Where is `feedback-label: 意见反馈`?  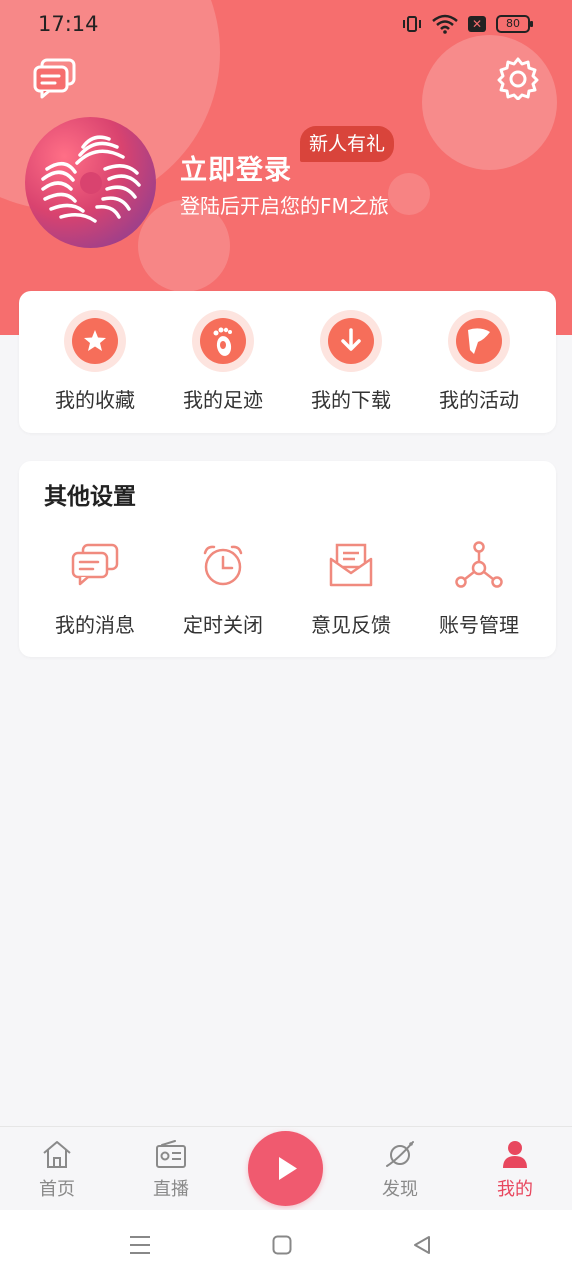
feedback-label: 意见反馈 is located at coordinates (351, 625).